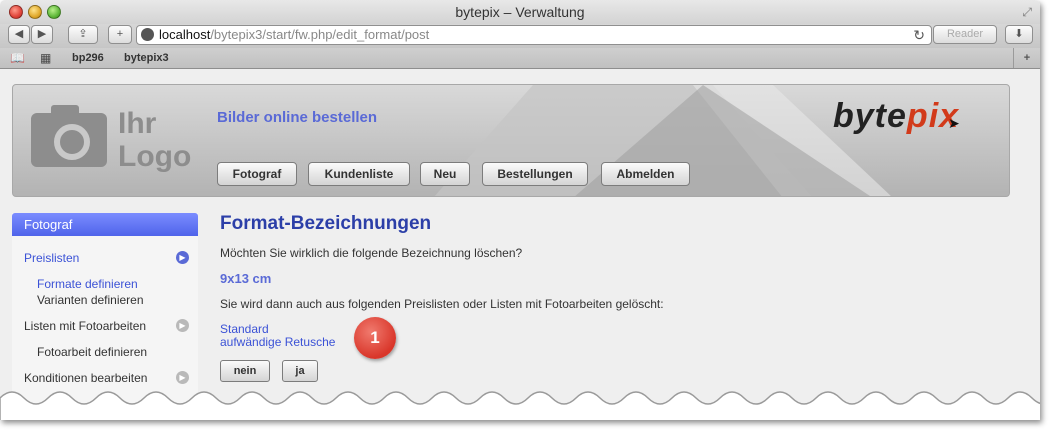 The width and height of the screenshot is (1050, 438). I want to click on yes-button: ja, so click(300, 371).